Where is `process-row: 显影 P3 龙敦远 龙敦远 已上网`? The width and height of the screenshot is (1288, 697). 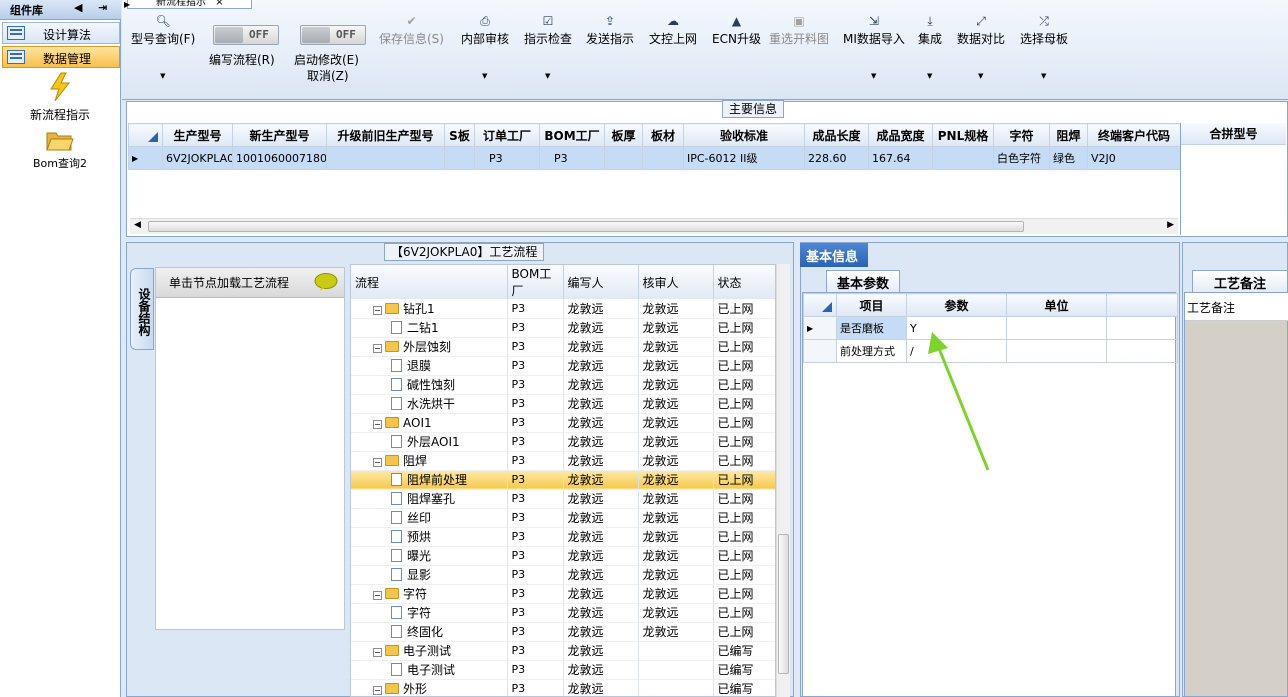 process-row: 显影 P3 龙敦远 龙敦远 已上网 is located at coordinates (563, 575).